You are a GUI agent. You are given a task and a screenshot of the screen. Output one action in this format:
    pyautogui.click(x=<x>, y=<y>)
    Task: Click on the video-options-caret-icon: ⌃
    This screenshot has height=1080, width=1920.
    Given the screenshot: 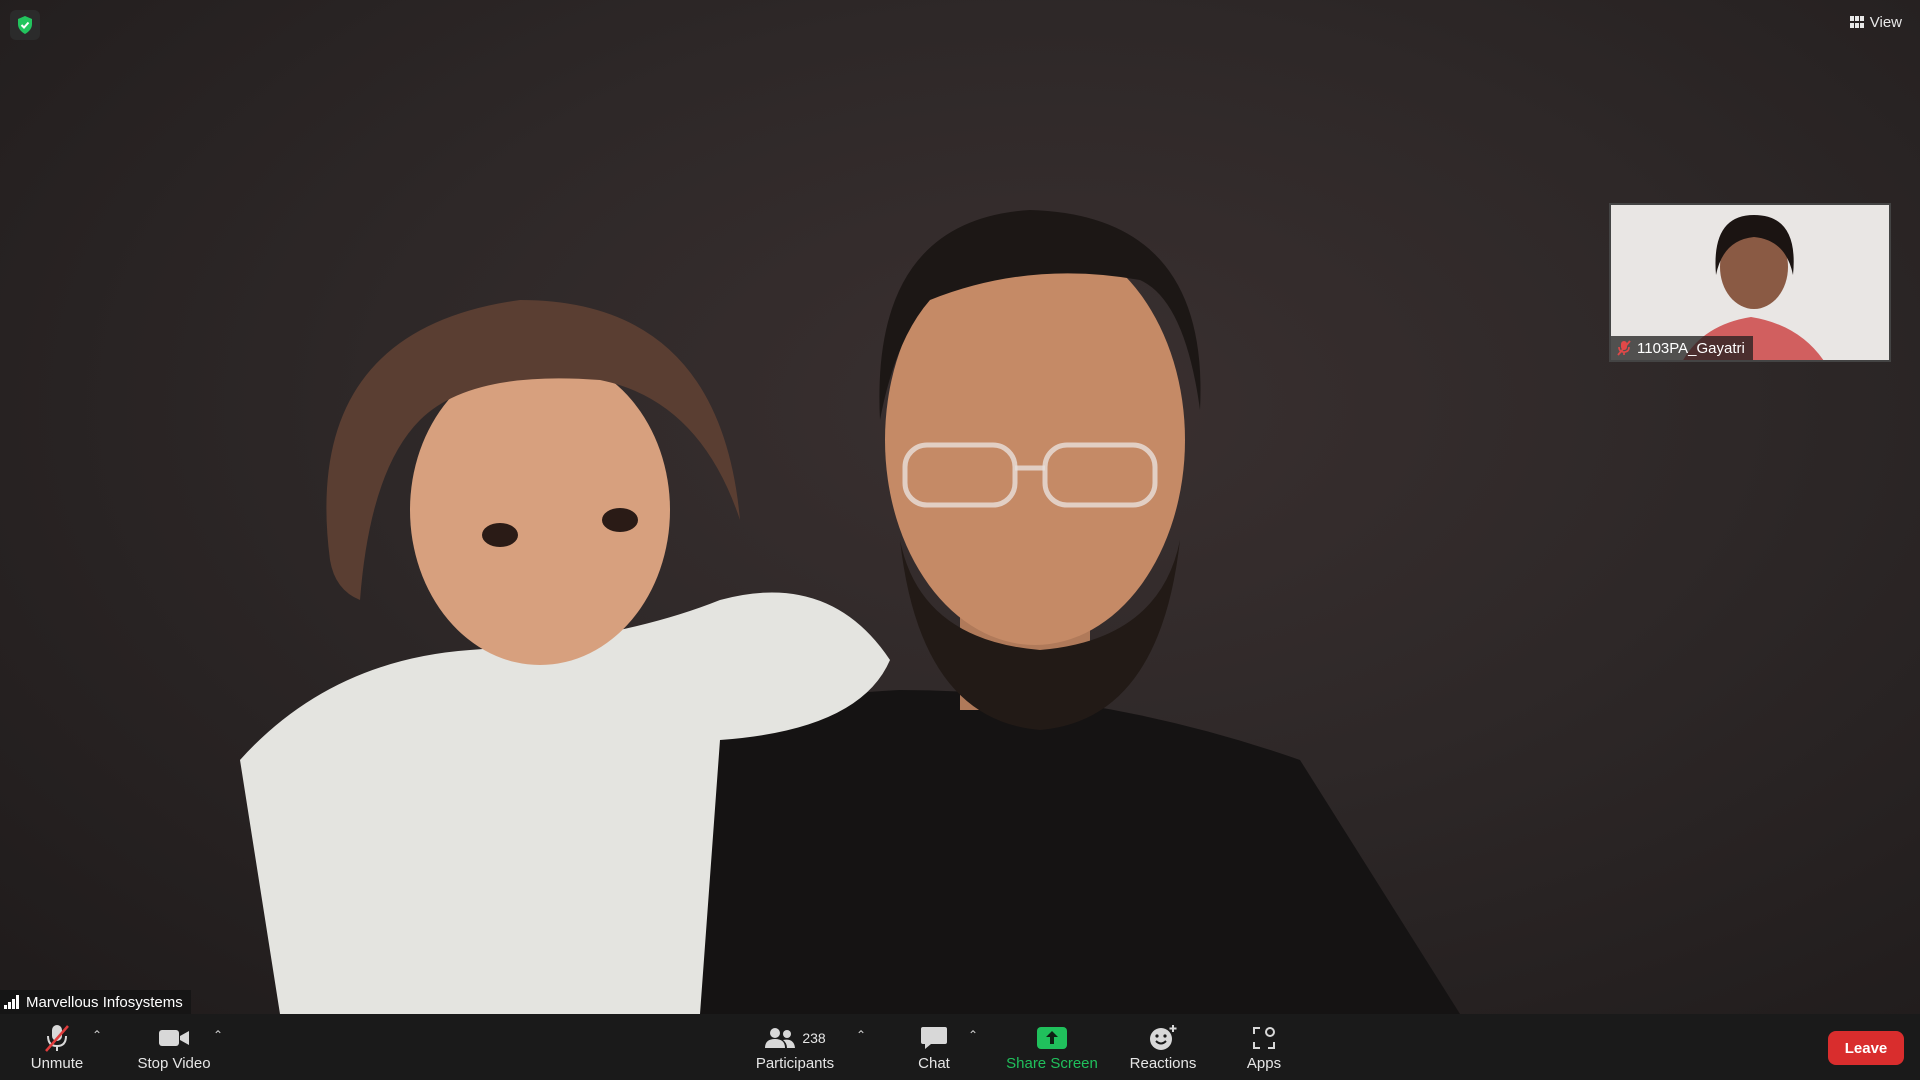 What is the action you would take?
    pyautogui.click(x=218, y=1035)
    